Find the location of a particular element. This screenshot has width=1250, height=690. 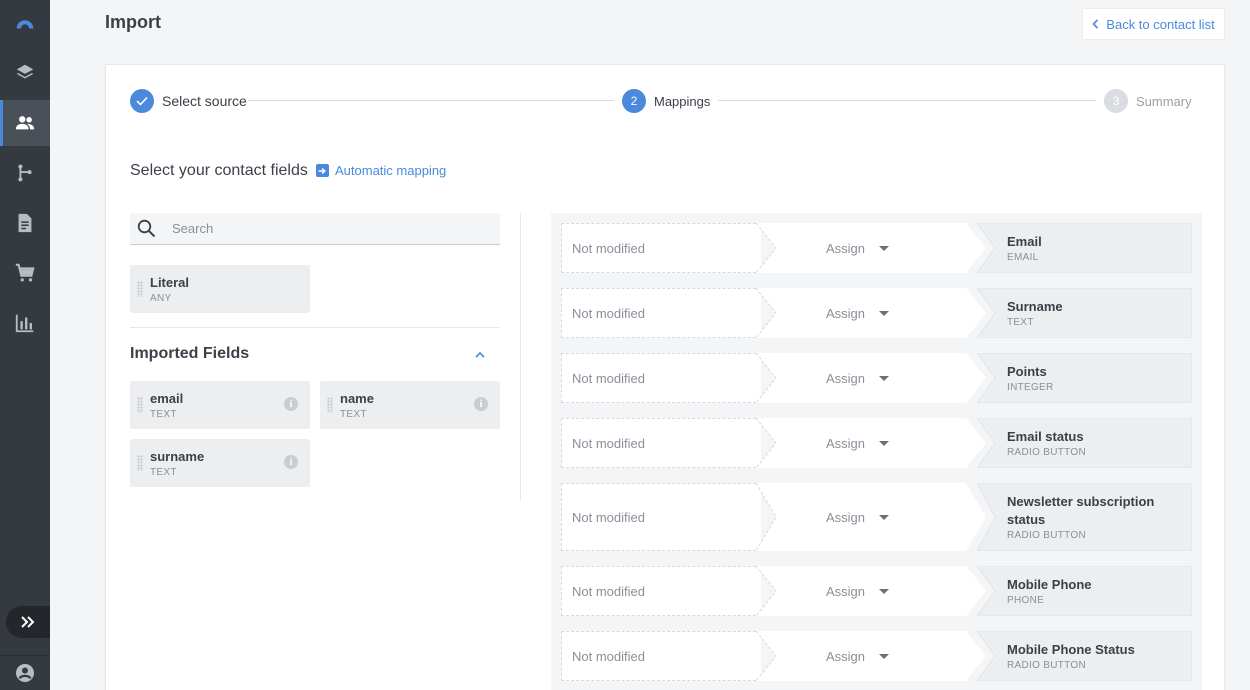

page-title: Import is located at coordinates (133, 22).